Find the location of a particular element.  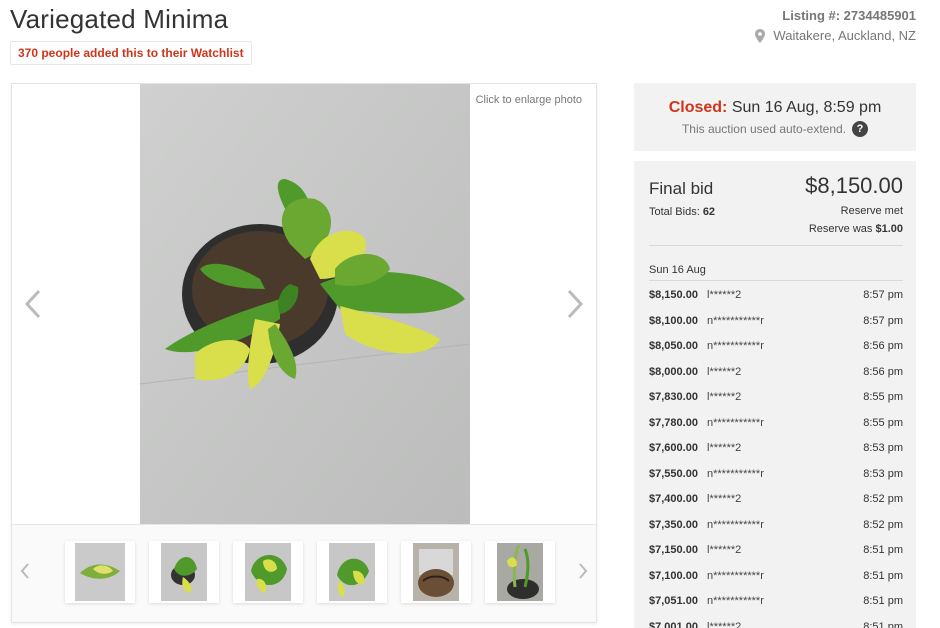

reserve-met: Reserve met is located at coordinates (871, 211).